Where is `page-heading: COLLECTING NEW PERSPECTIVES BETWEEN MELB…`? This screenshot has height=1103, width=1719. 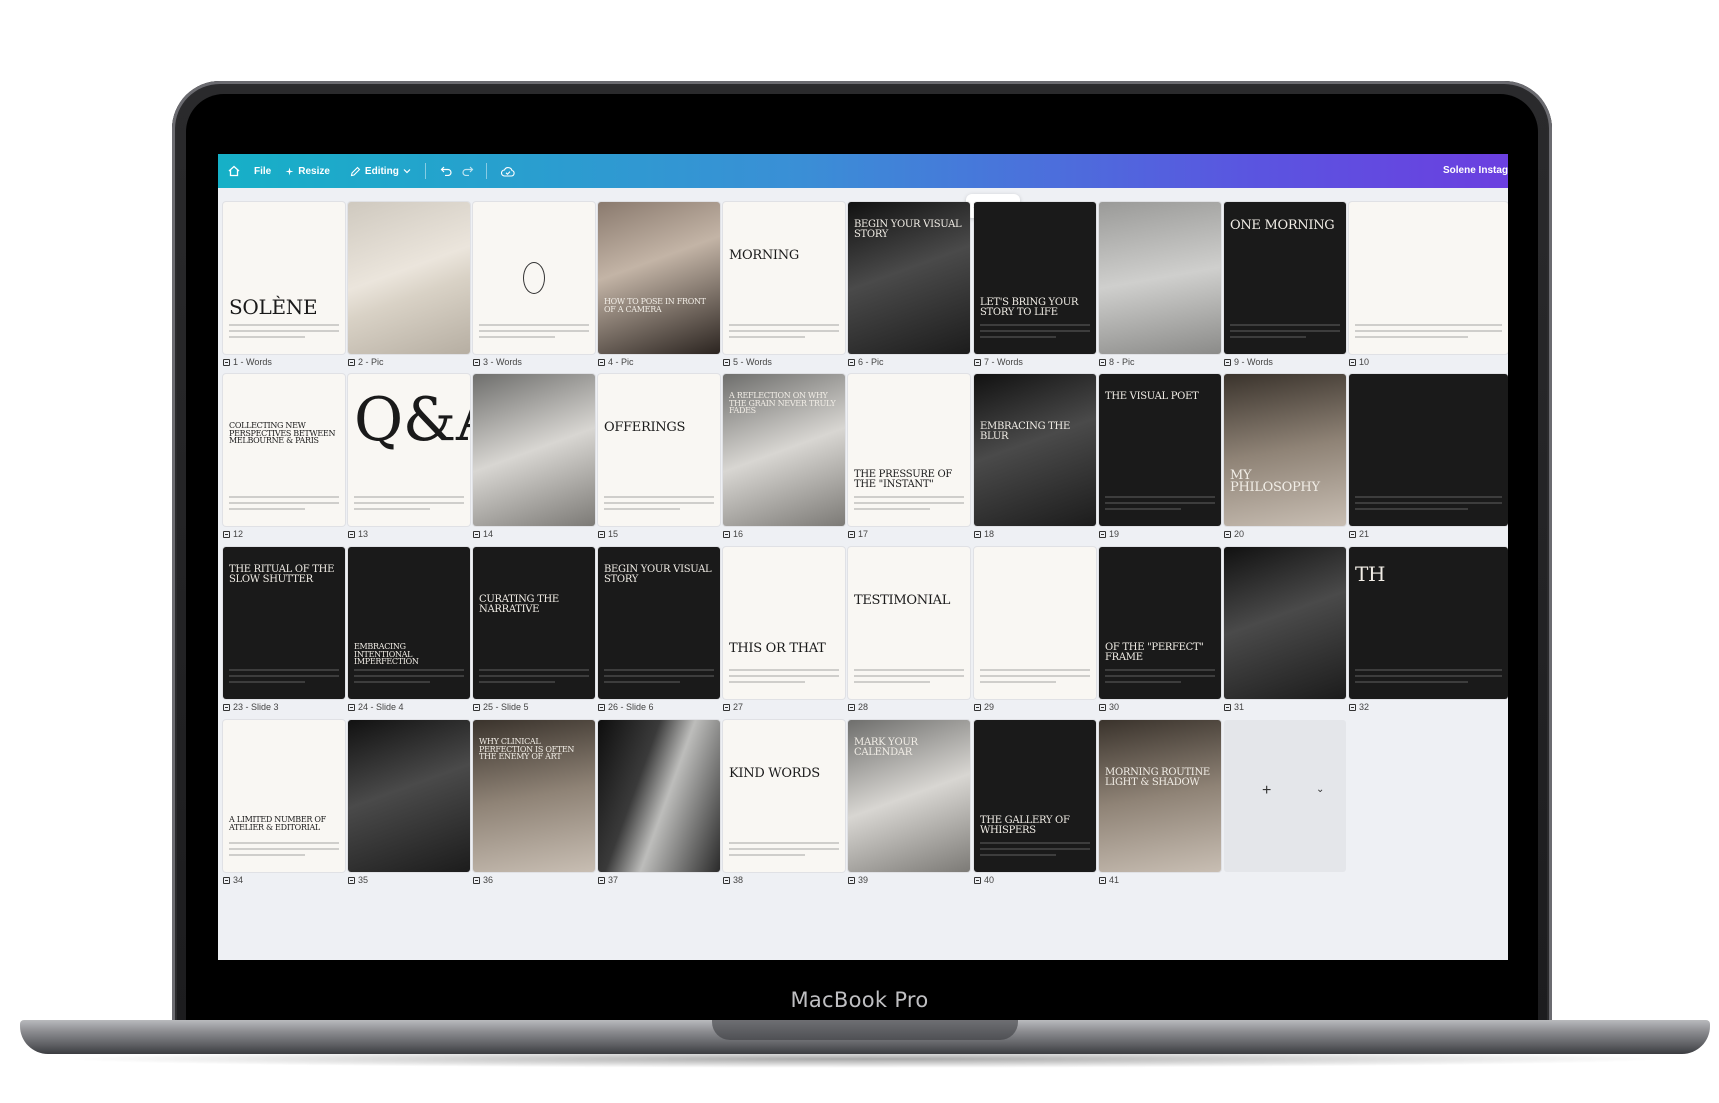
page-heading: COLLECTING NEW PERSPECTIVES BETWEEN MELB… is located at coordinates (282, 433).